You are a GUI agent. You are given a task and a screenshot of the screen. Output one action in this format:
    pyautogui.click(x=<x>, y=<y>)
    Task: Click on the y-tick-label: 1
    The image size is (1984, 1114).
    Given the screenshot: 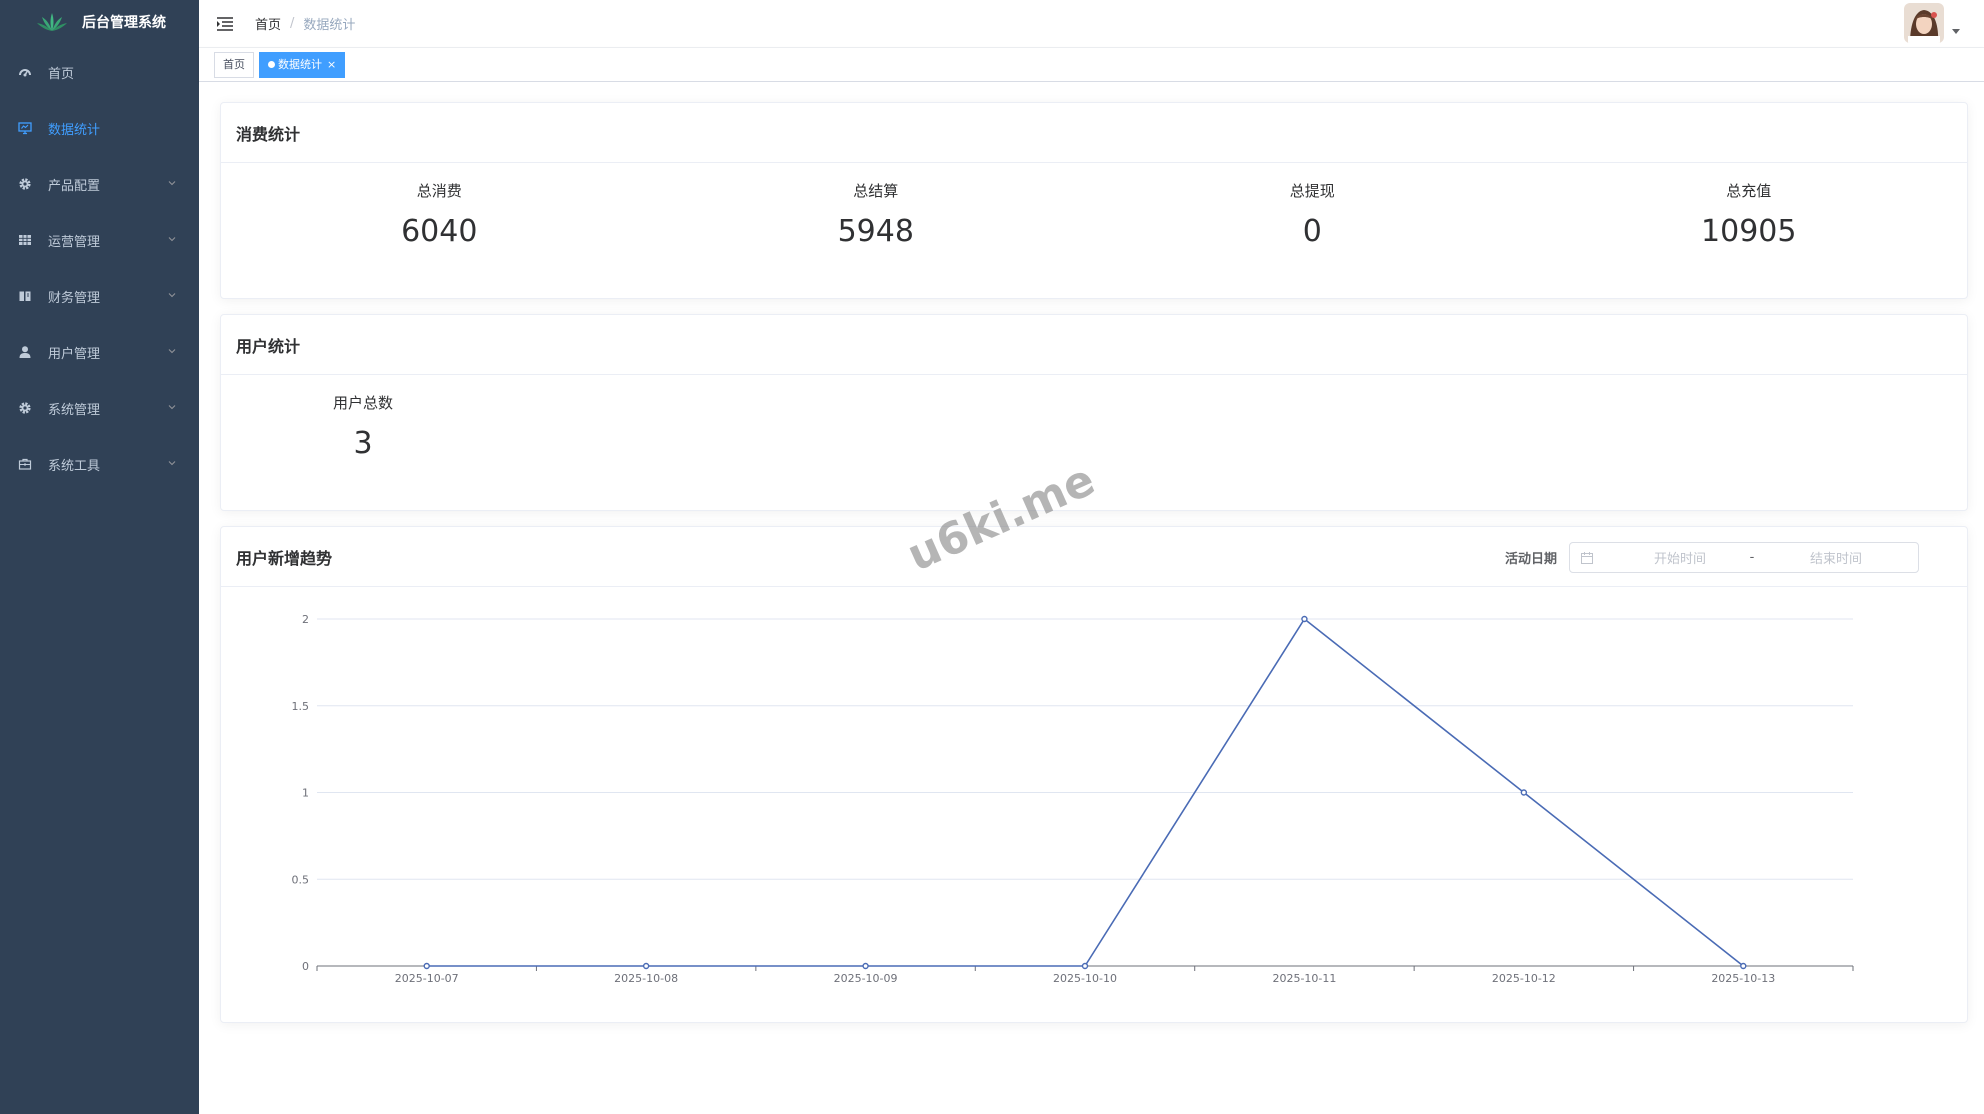 What is the action you would take?
    pyautogui.click(x=305, y=793)
    